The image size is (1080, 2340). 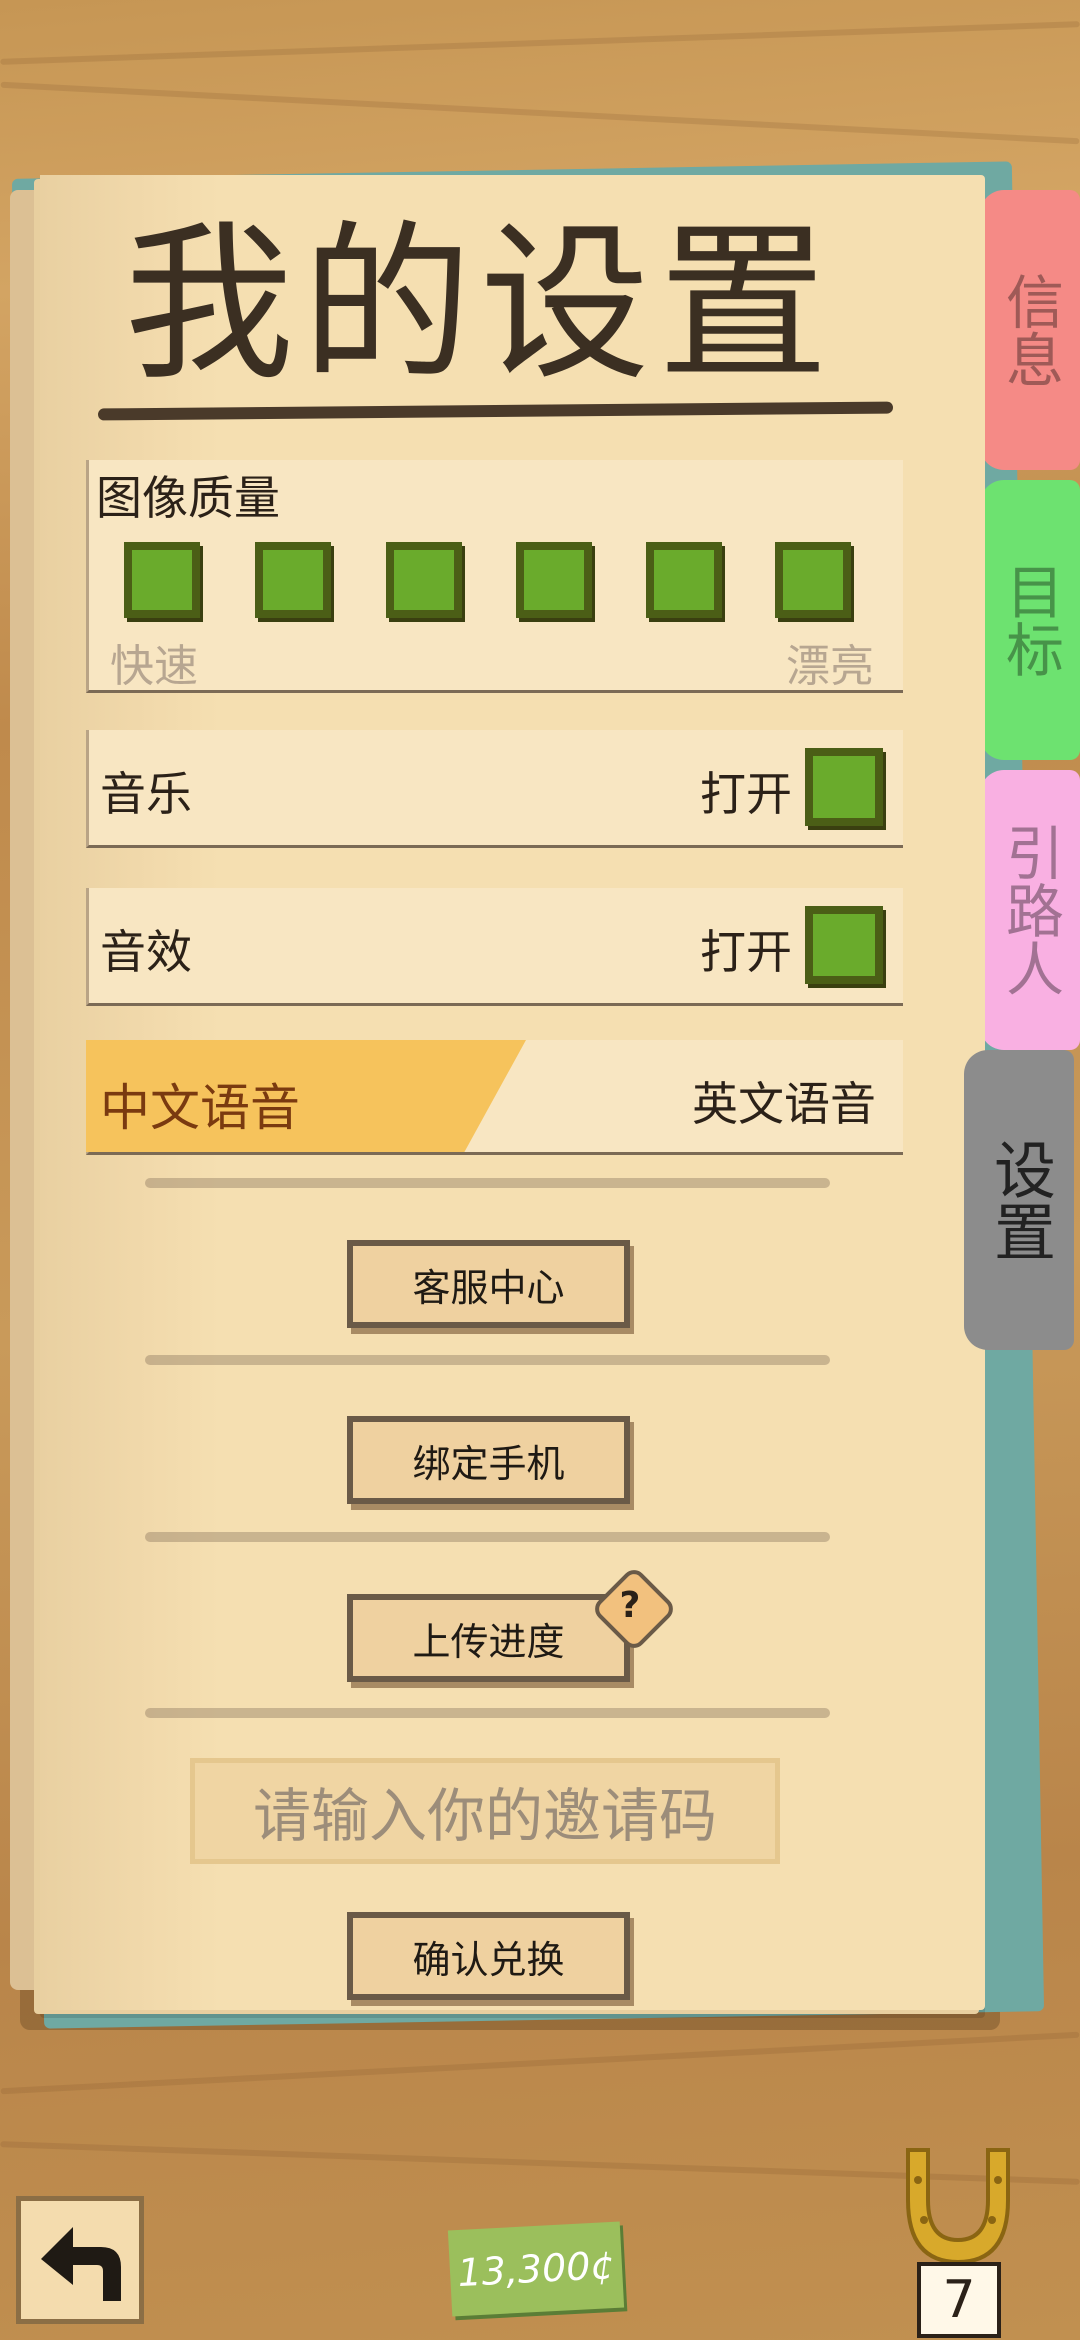 I want to click on sfx-state: 打开, so click(x=746, y=952).